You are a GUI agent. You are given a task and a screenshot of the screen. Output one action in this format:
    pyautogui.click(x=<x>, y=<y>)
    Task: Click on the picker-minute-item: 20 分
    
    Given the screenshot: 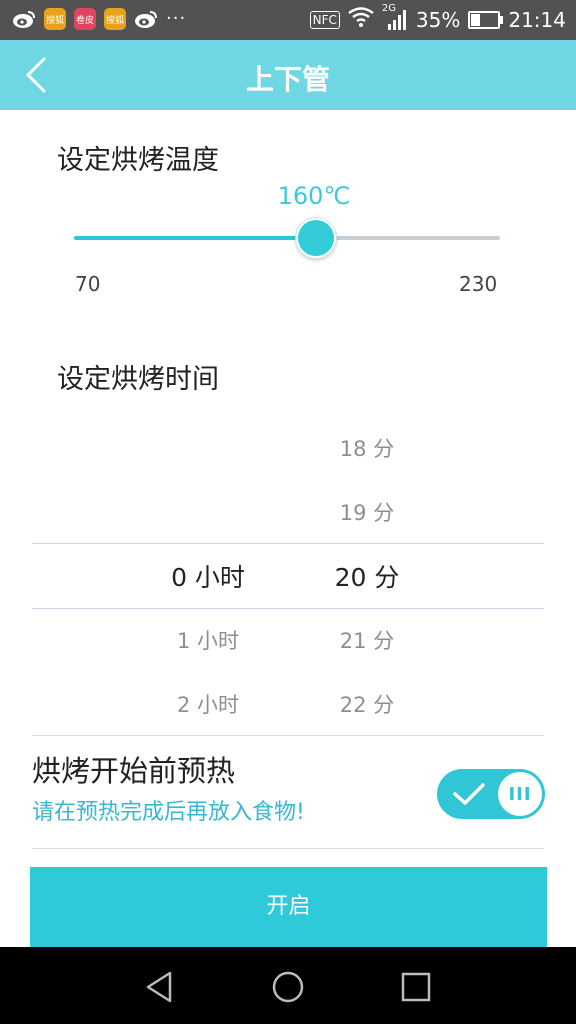 What is the action you would take?
    pyautogui.click(x=367, y=576)
    